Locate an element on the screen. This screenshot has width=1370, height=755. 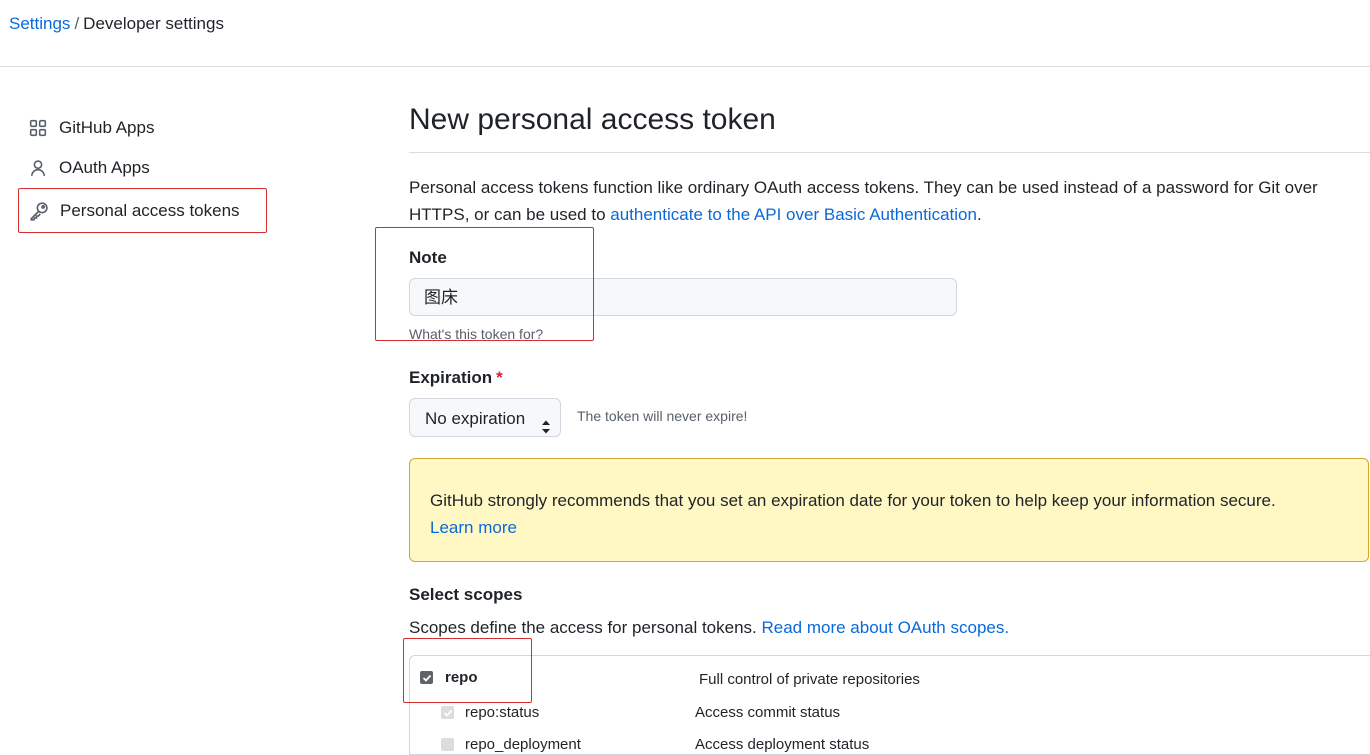
expiration-selected-value: No expiration is located at coordinates (475, 418).